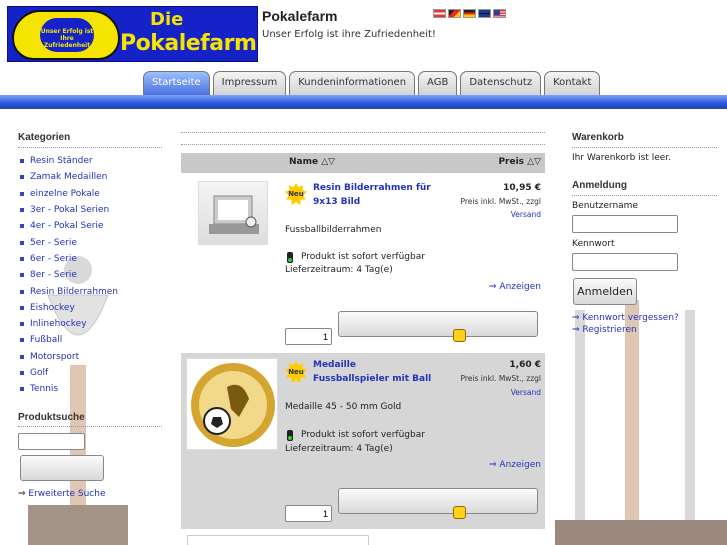  What do you see at coordinates (188, 43) in the screenshot?
I see `logo-word-pokalefarm: Pokalefarm` at bounding box center [188, 43].